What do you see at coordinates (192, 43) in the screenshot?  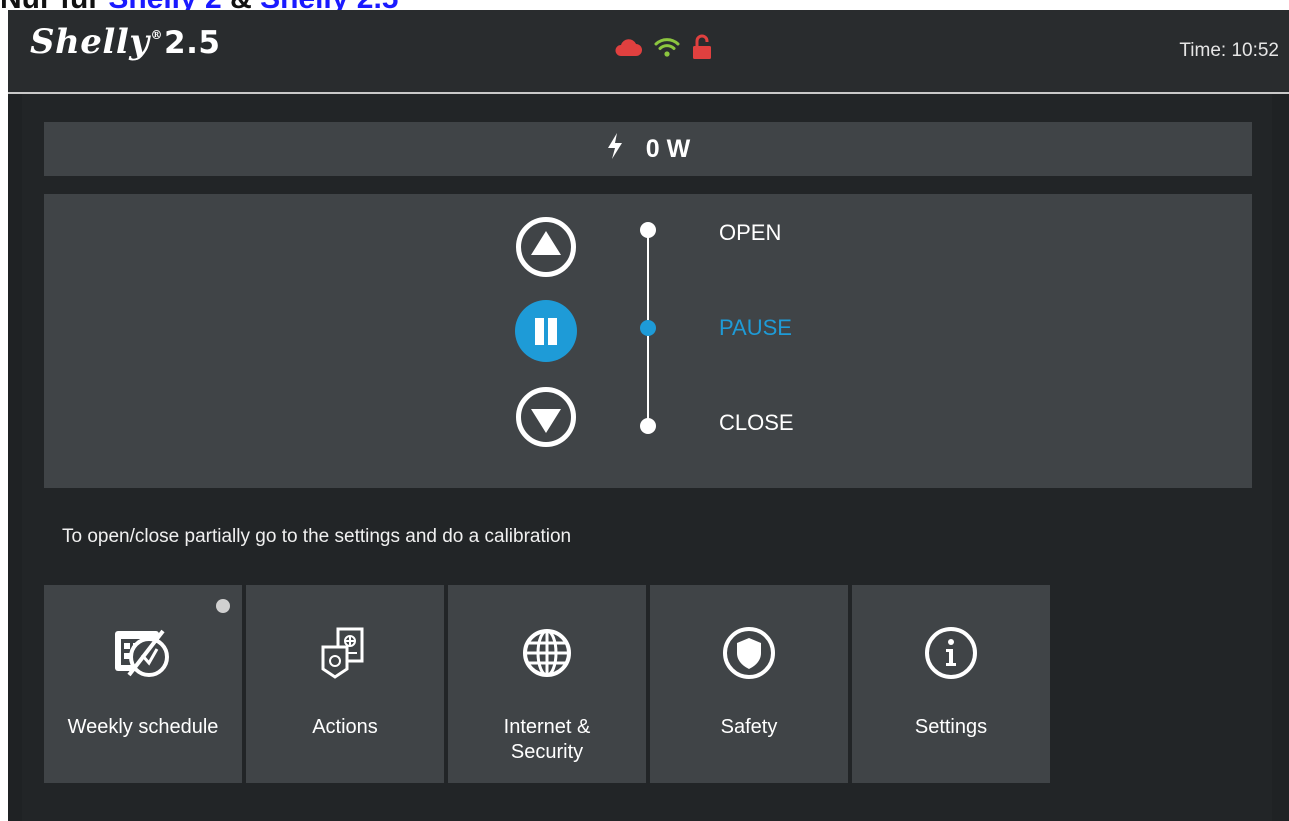 I see `device-model: 2.5` at bounding box center [192, 43].